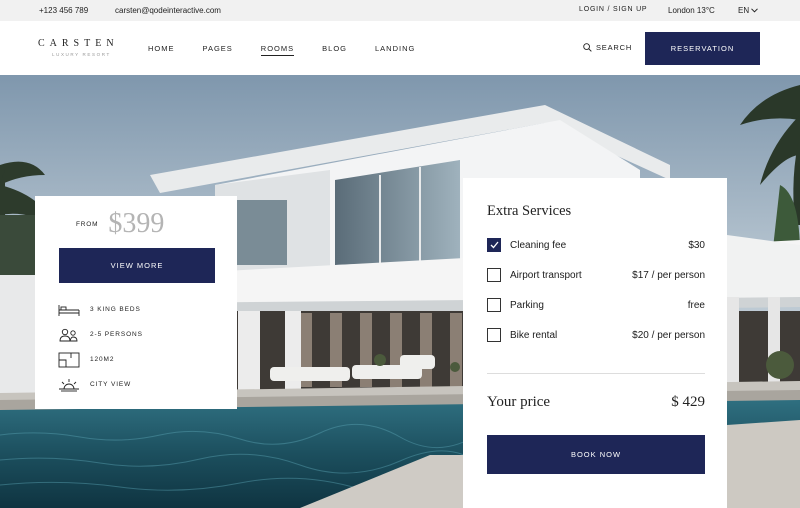  I want to click on feature-size: 120M2, so click(100, 359).